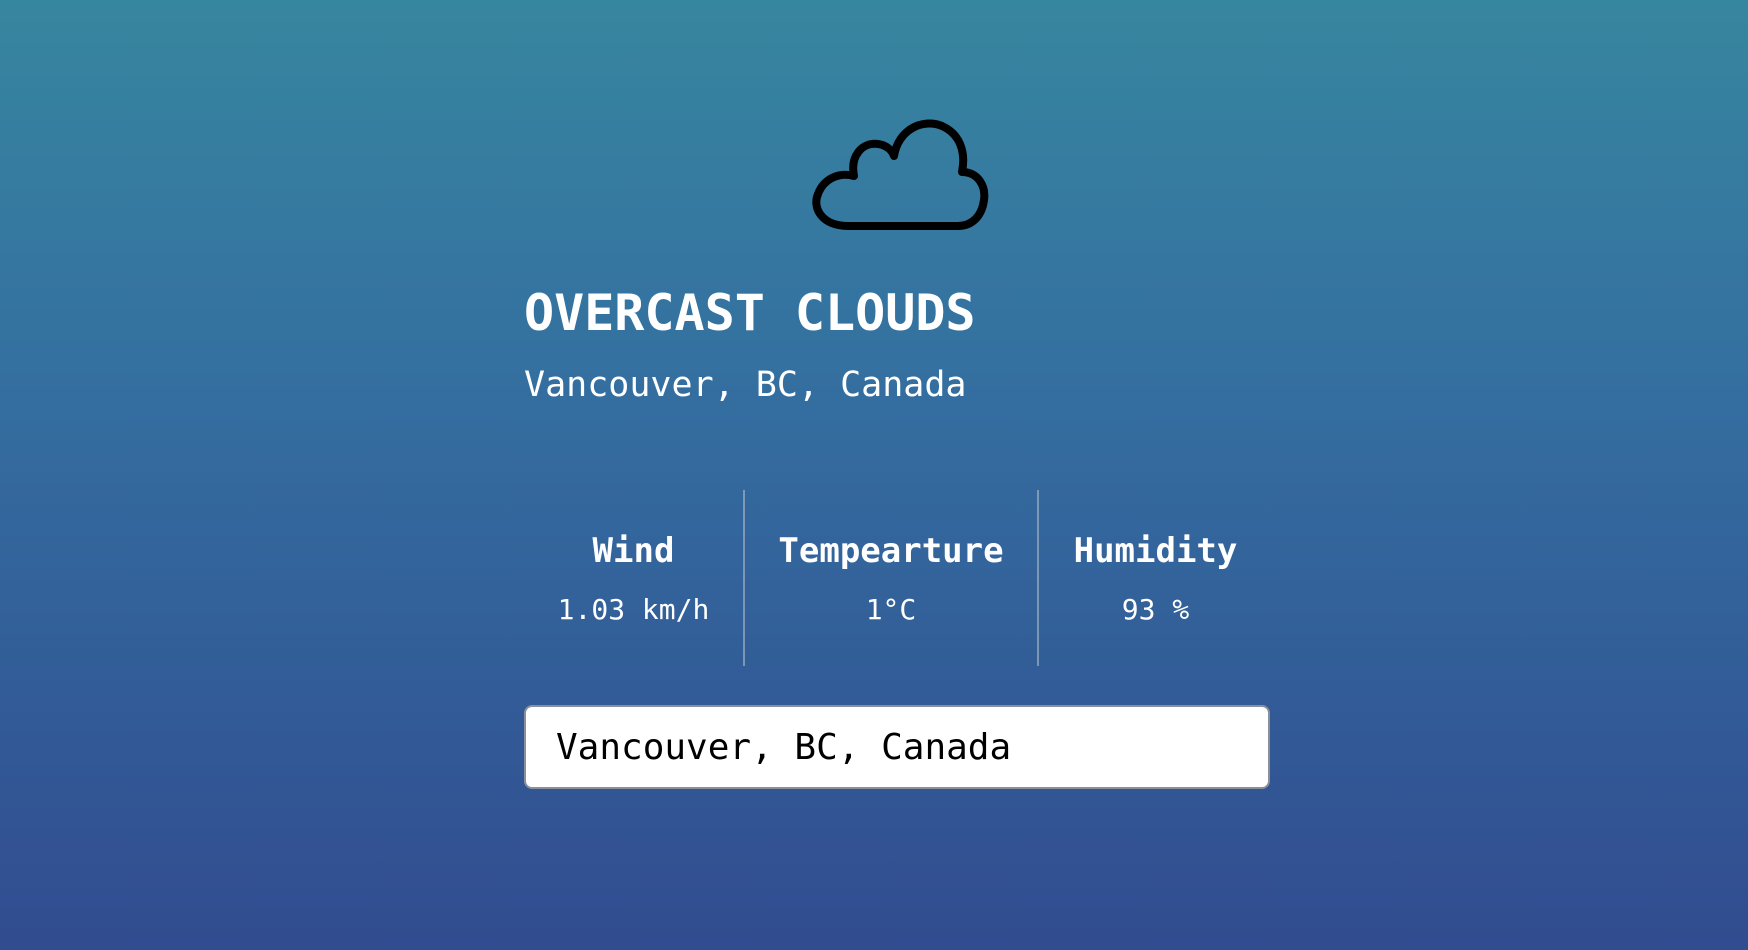 This screenshot has height=950, width=1748. What do you see at coordinates (891, 550) in the screenshot?
I see `temperature-label: Tempearture` at bounding box center [891, 550].